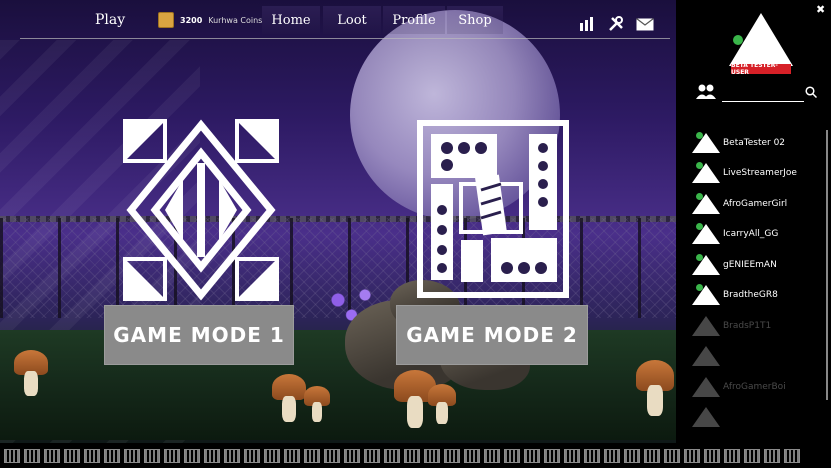  What do you see at coordinates (760, 173) in the screenshot?
I see `friend-name: LiveStreamerJoe` at bounding box center [760, 173].